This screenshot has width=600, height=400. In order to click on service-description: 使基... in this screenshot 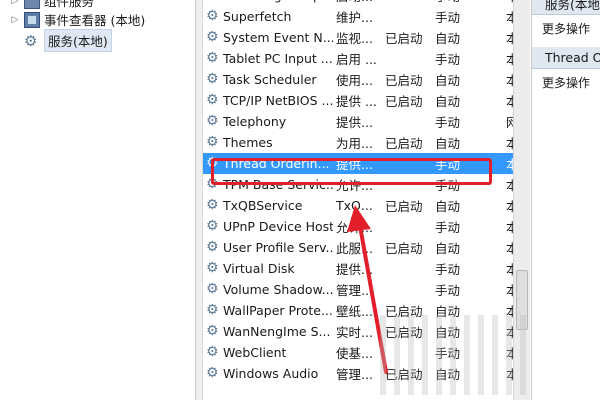, I will do `click(354, 353)`.